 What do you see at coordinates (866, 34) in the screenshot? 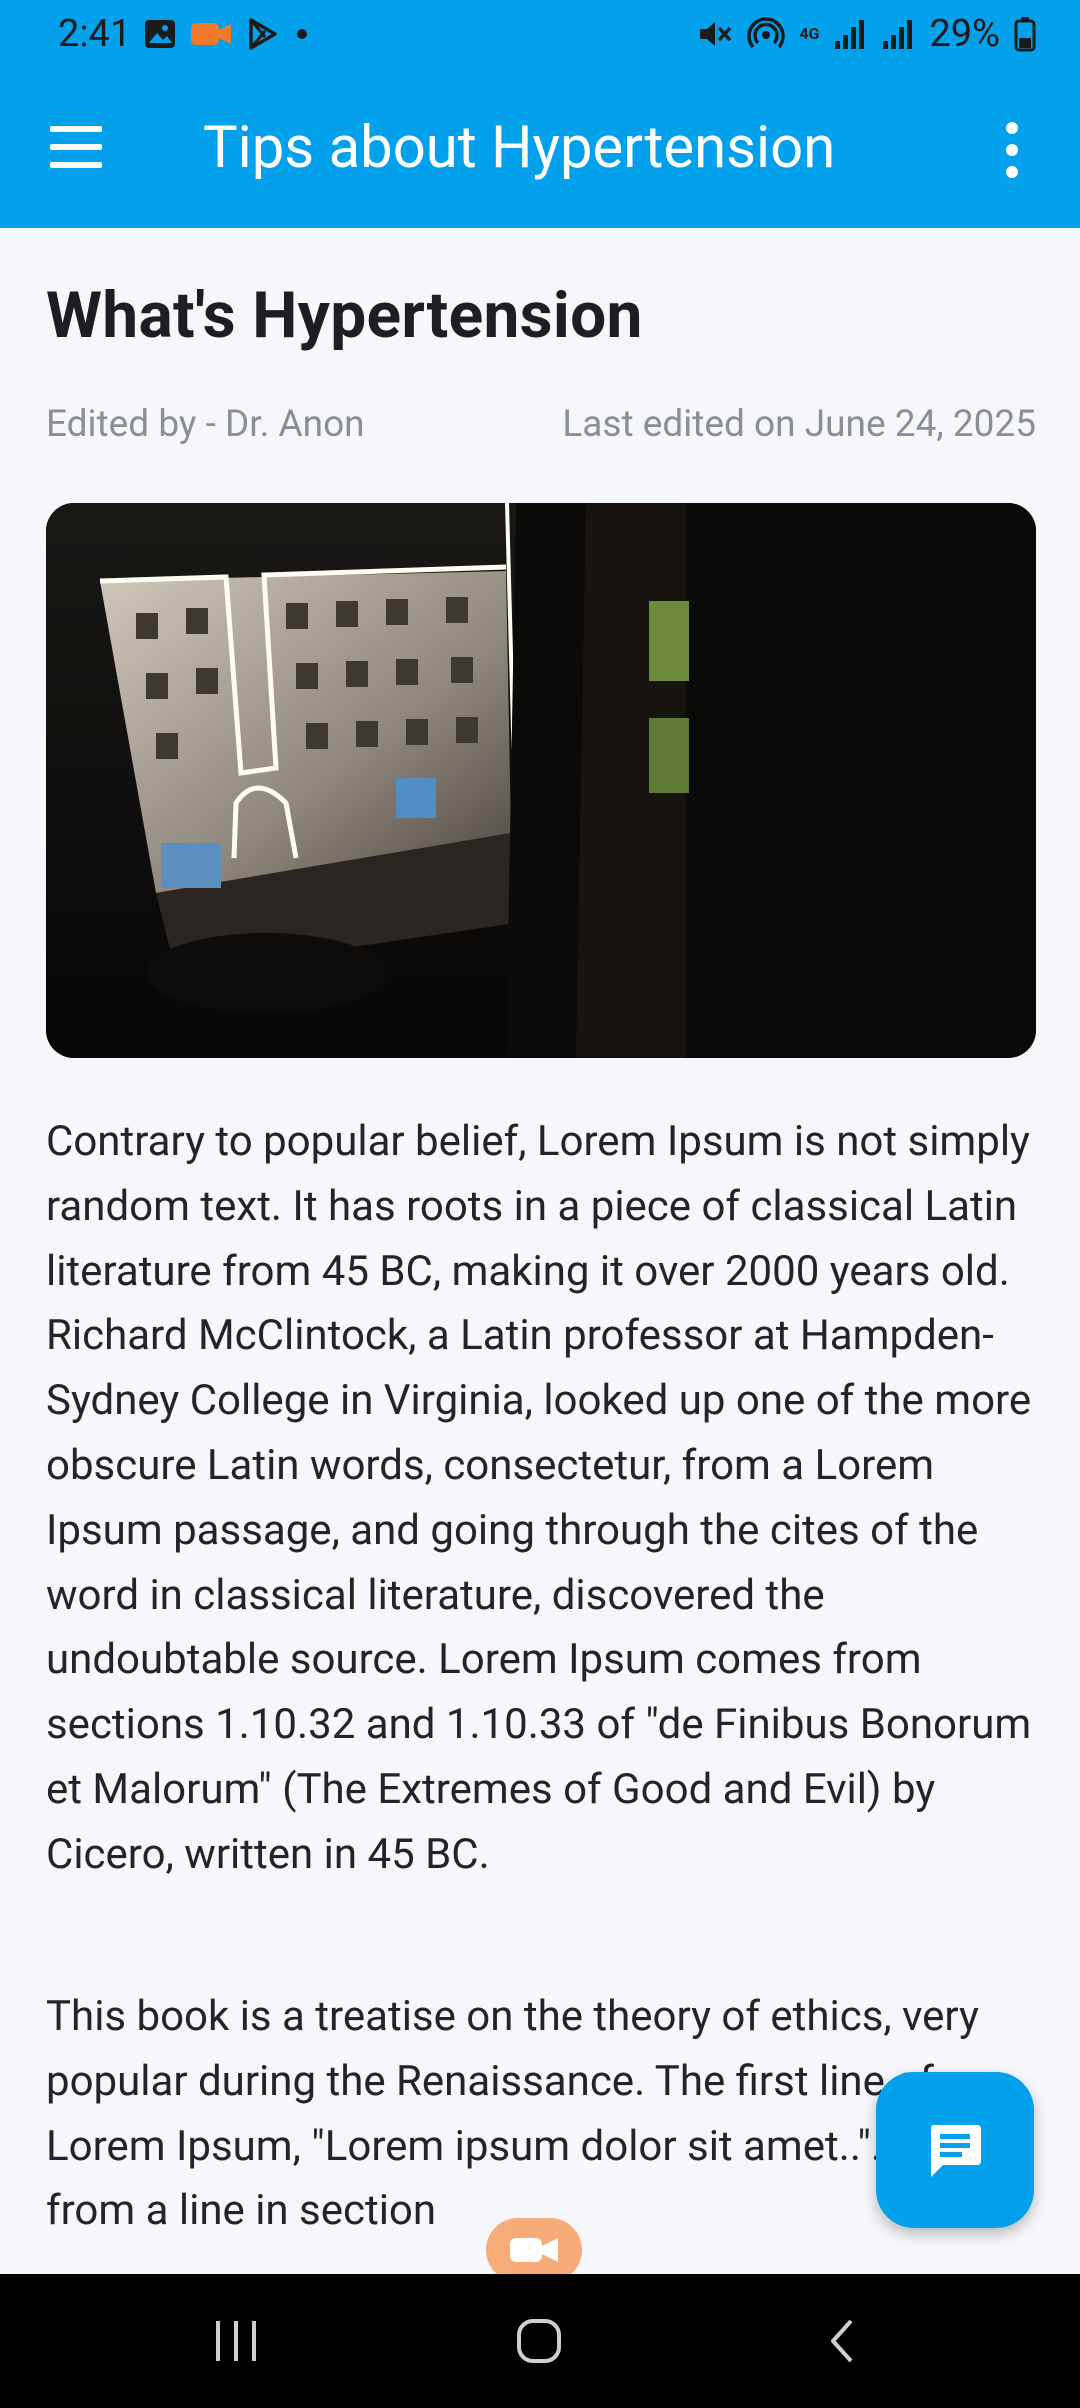
I see `status-bar-right: 4G 29%` at bounding box center [866, 34].